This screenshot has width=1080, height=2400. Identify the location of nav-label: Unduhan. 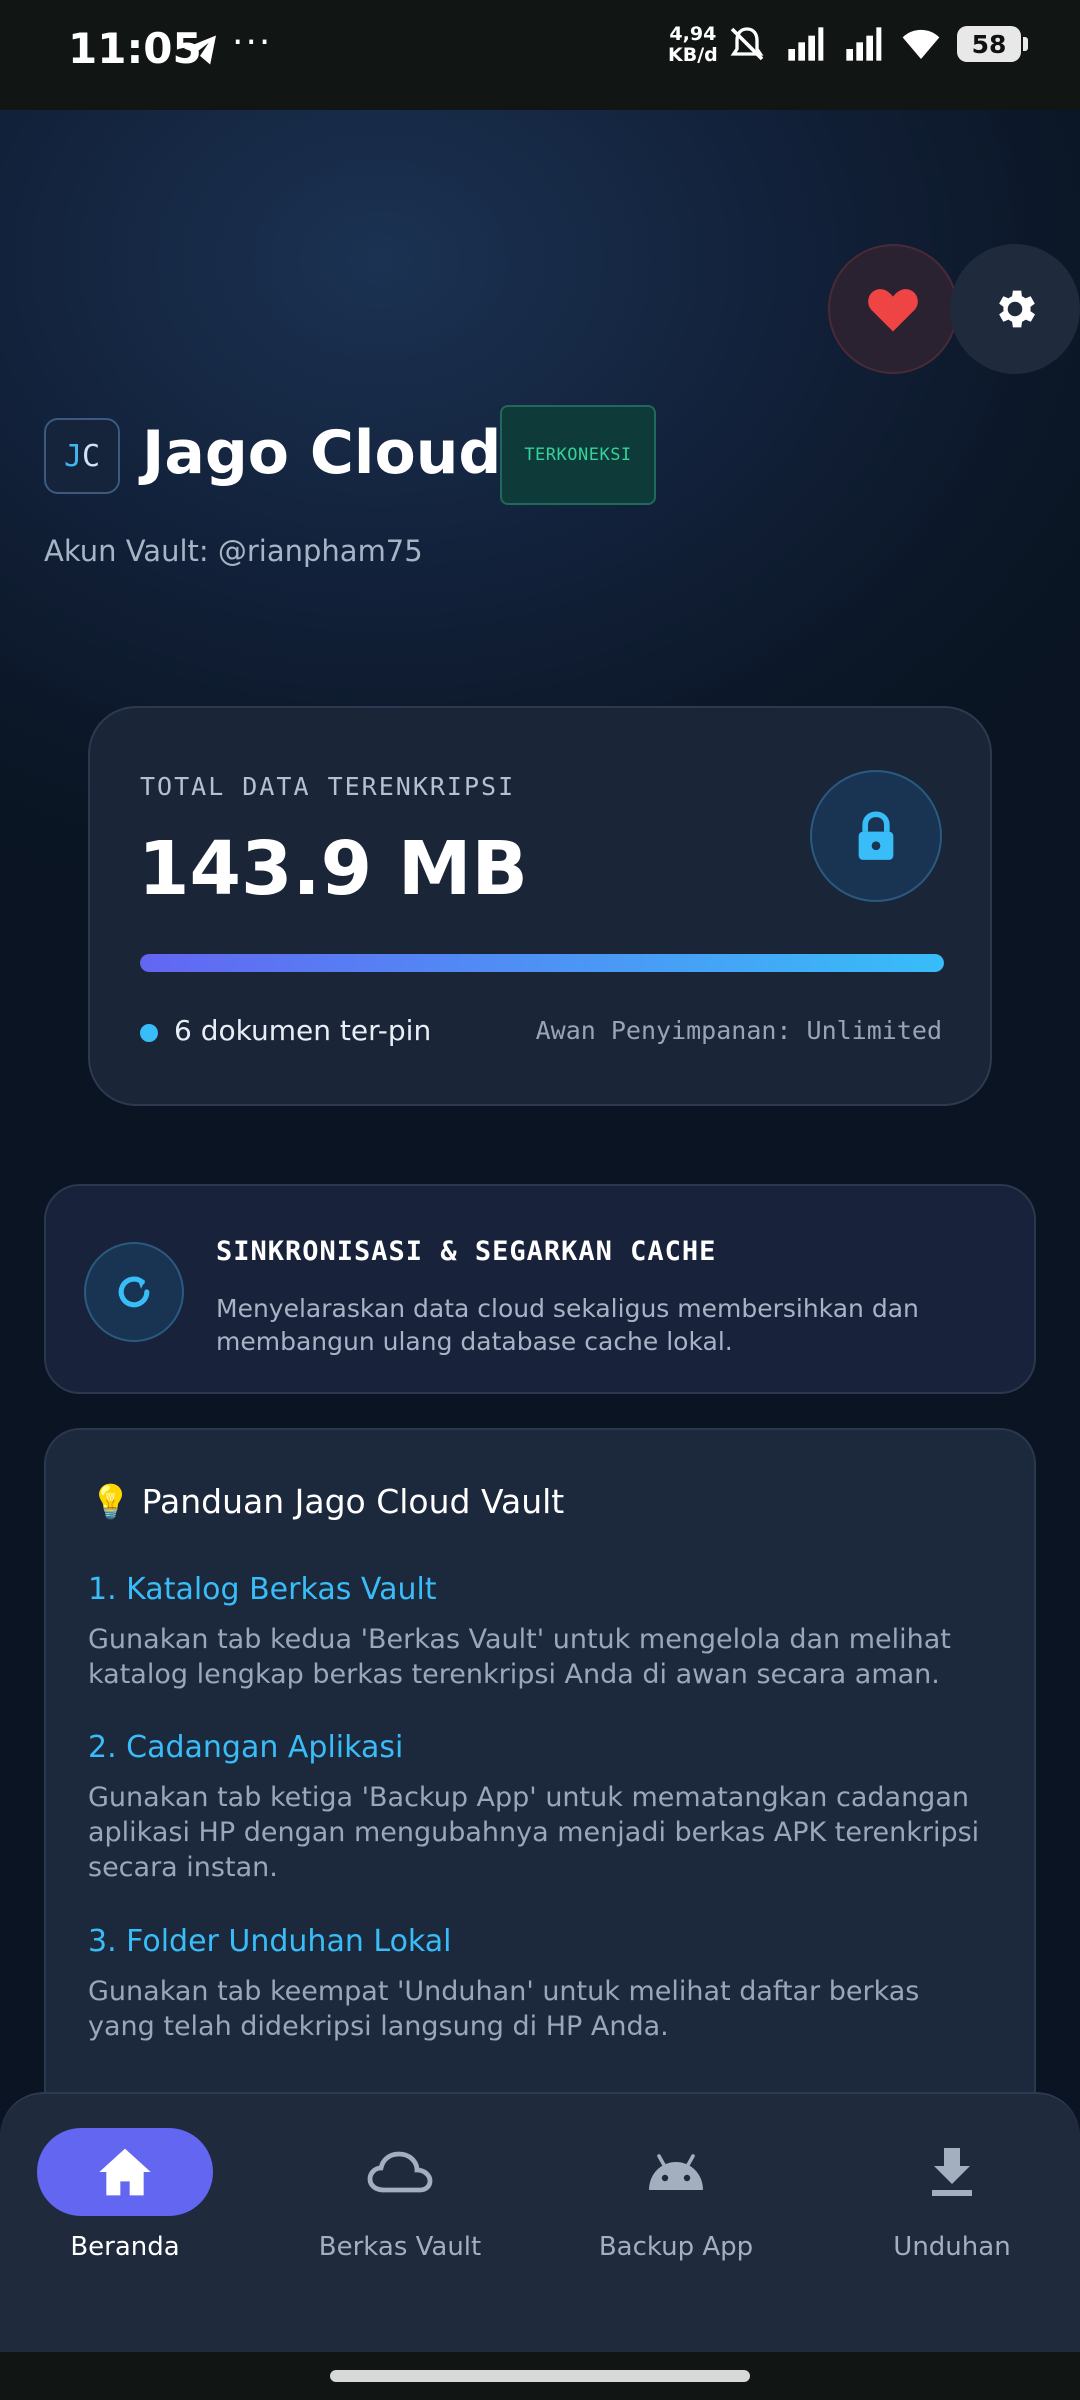
(952, 2247).